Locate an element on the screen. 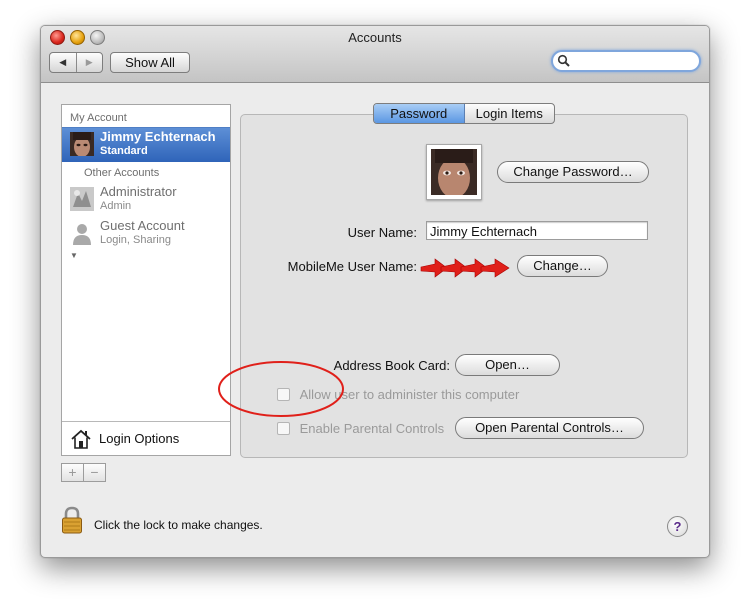 The width and height of the screenshot is (748, 611). tab-bar: Password Login Items is located at coordinates (464, 113).